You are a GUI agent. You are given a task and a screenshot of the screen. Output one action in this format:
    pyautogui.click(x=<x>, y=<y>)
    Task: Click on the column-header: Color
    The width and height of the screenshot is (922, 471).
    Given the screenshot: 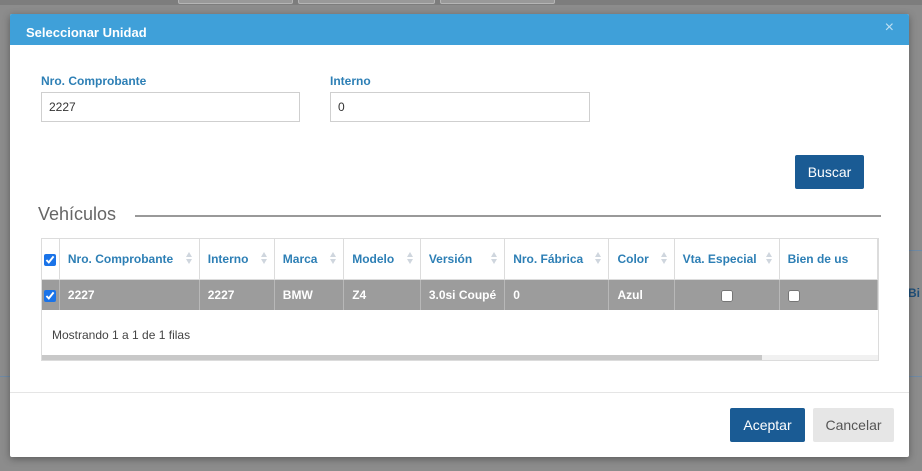 What is the action you would take?
    pyautogui.click(x=641, y=259)
    